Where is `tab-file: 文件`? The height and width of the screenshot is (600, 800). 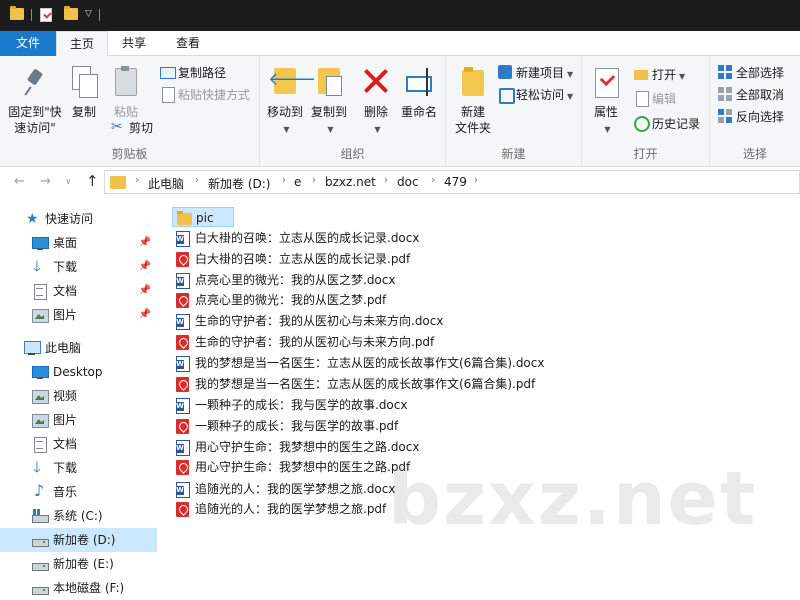 tab-file: 文件 is located at coordinates (28, 43).